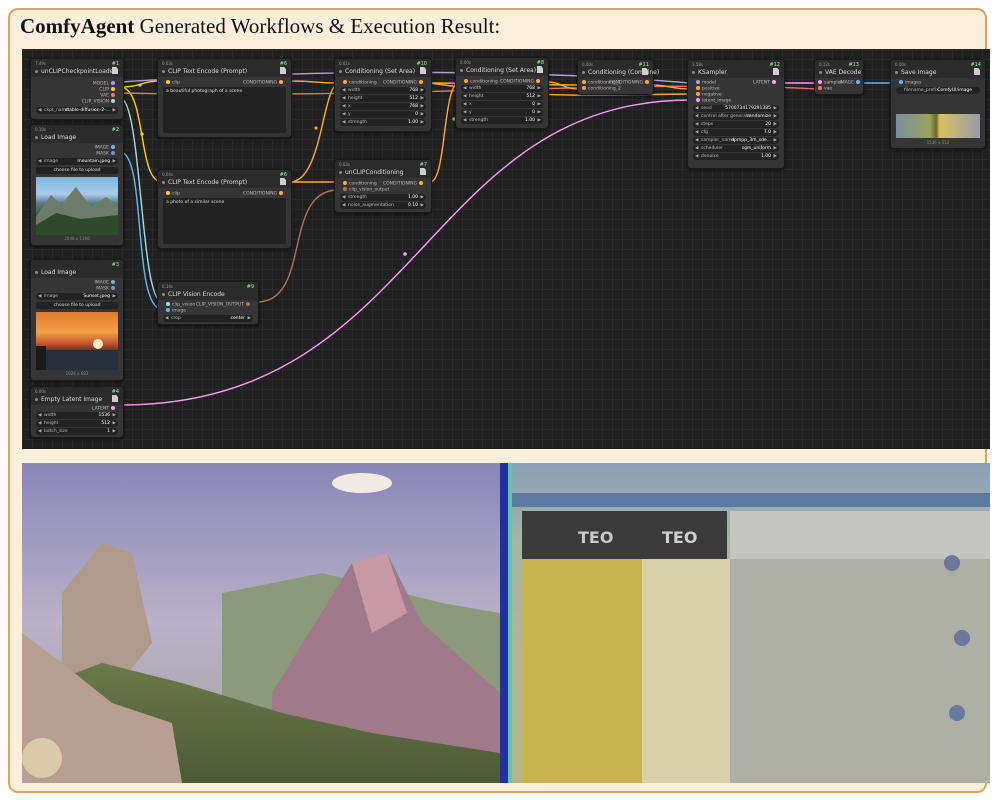 This screenshot has width=997, height=803. What do you see at coordinates (839, 77) in the screenshot?
I see `node-vae-decode: 0.12s #13 VAE Decode samples IMAGE vae` at bounding box center [839, 77].